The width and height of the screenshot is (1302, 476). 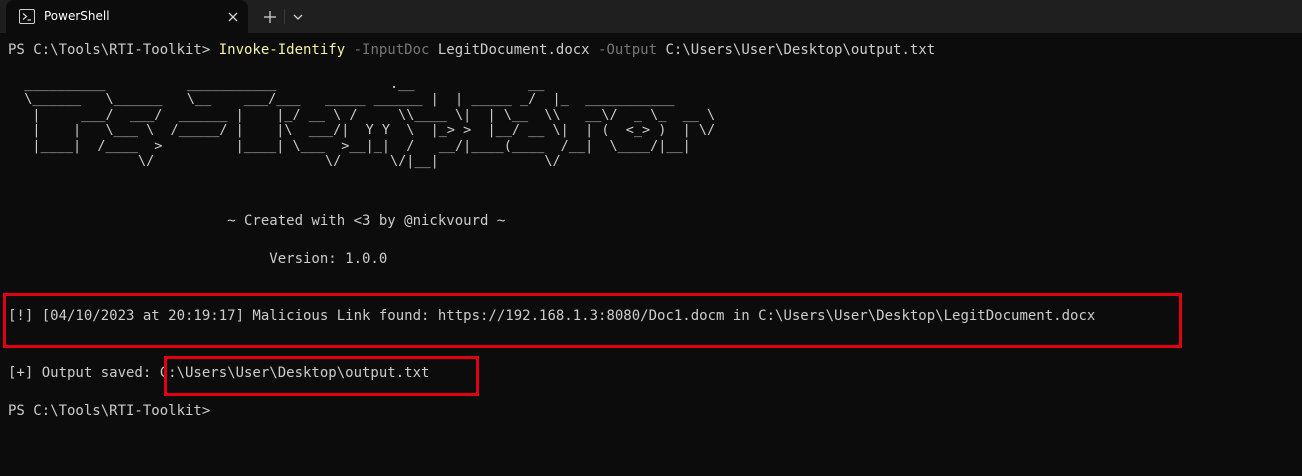 I want to click on command-name: Invoke-Identify, so click(x=282, y=50).